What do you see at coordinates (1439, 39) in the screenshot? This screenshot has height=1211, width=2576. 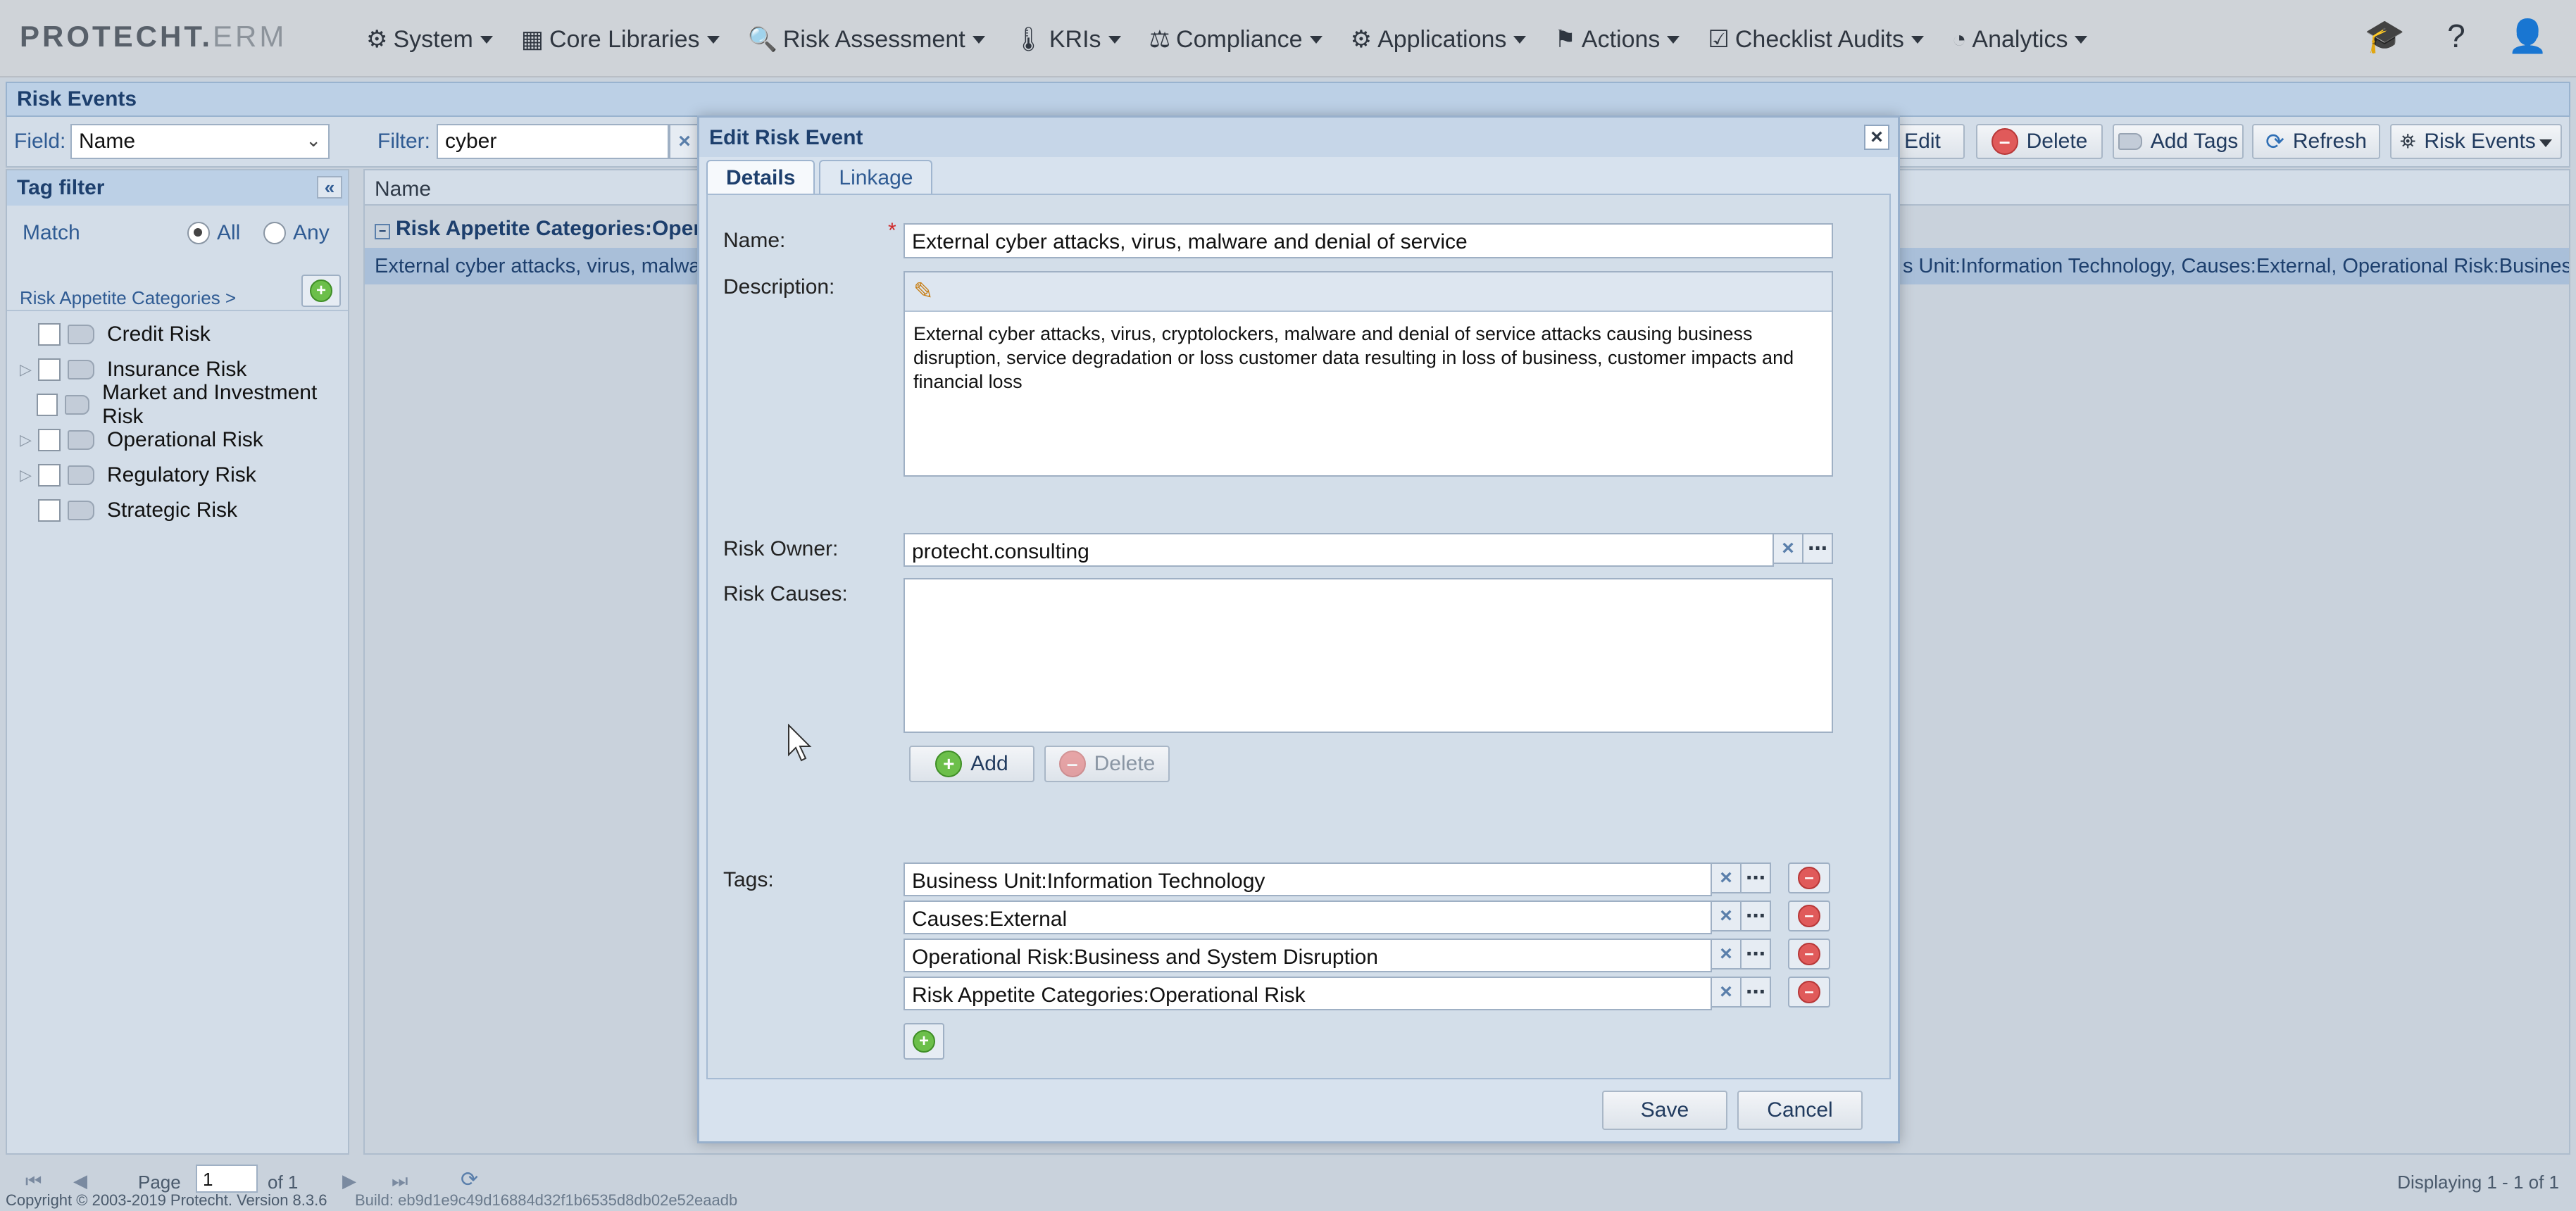 I see `menu-applications: ⚙ Applications` at bounding box center [1439, 39].